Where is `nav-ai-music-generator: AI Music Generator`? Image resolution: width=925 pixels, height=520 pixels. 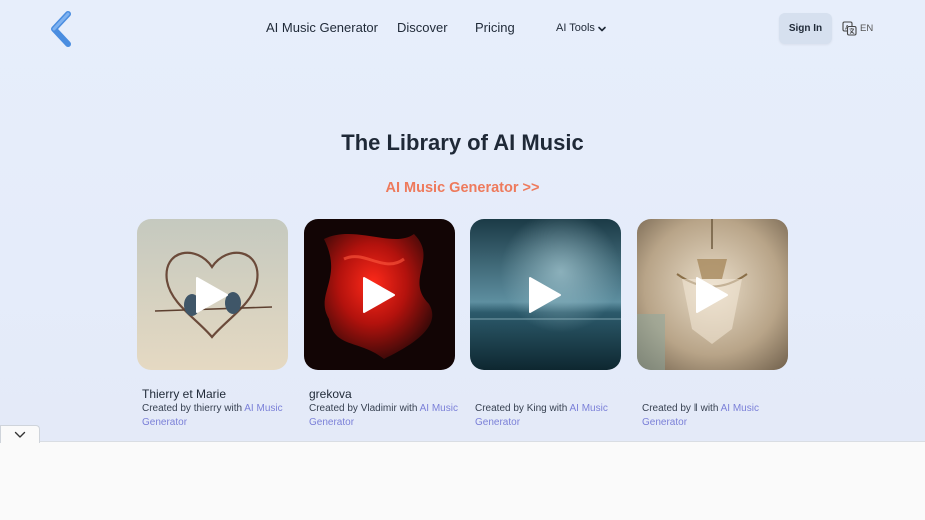
nav-ai-music-generator: AI Music Generator is located at coordinates (322, 27).